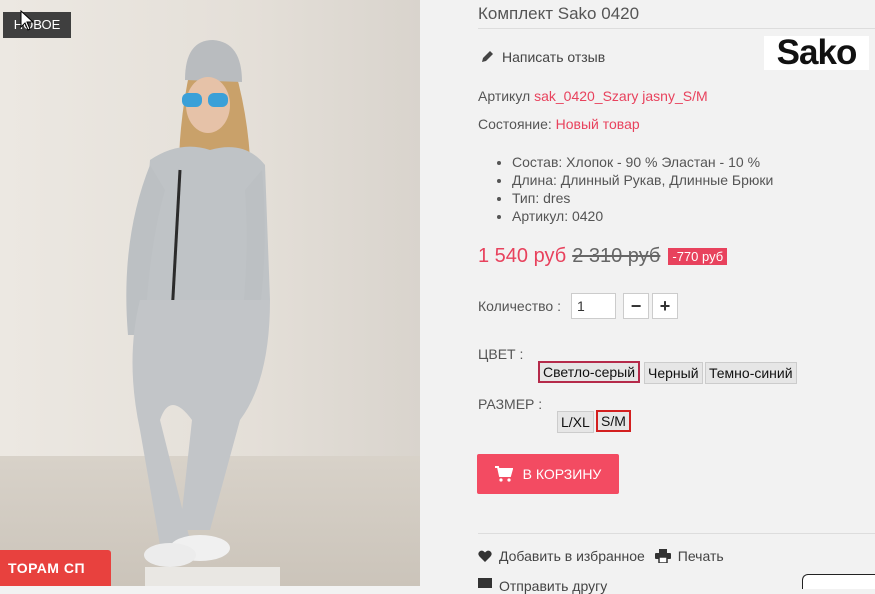 The height and width of the screenshot is (594, 875). What do you see at coordinates (37, 25) in the screenshot?
I see `badge-new: НОВОЕ` at bounding box center [37, 25].